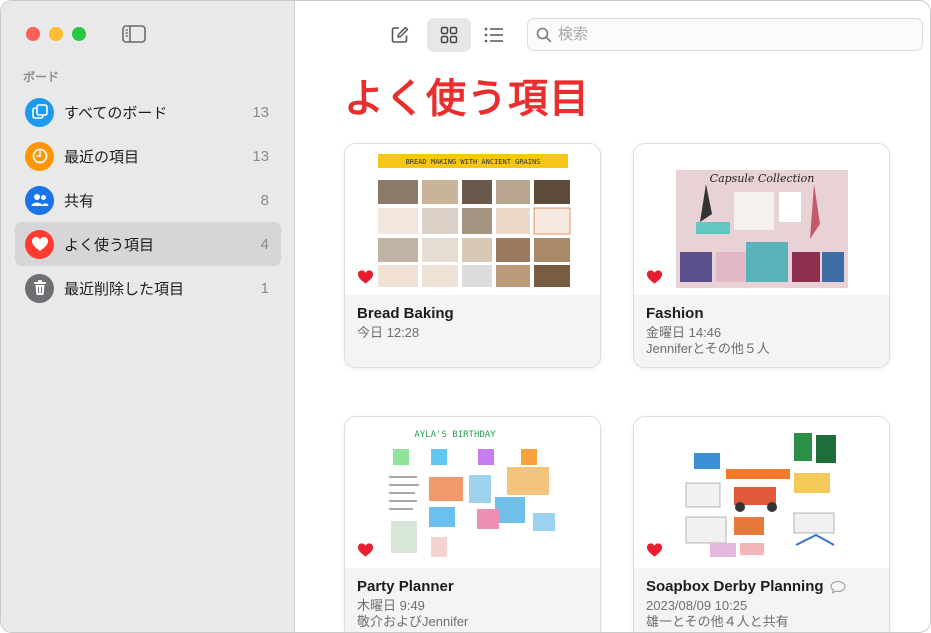 The width and height of the screenshot is (931, 633). Describe the element at coordinates (33, 34) in the screenshot. I see `close-window-button` at that location.